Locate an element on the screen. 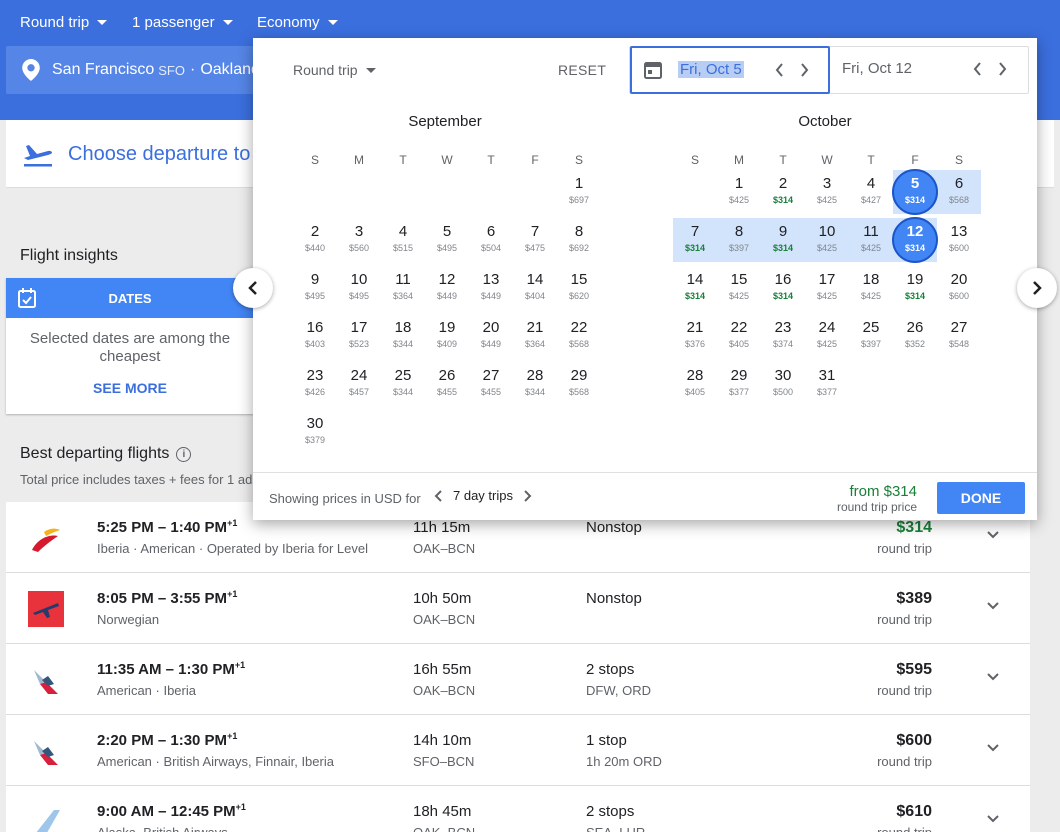 The height and width of the screenshot is (832, 1060). calendar-day: 7 $475 is located at coordinates (535, 240).